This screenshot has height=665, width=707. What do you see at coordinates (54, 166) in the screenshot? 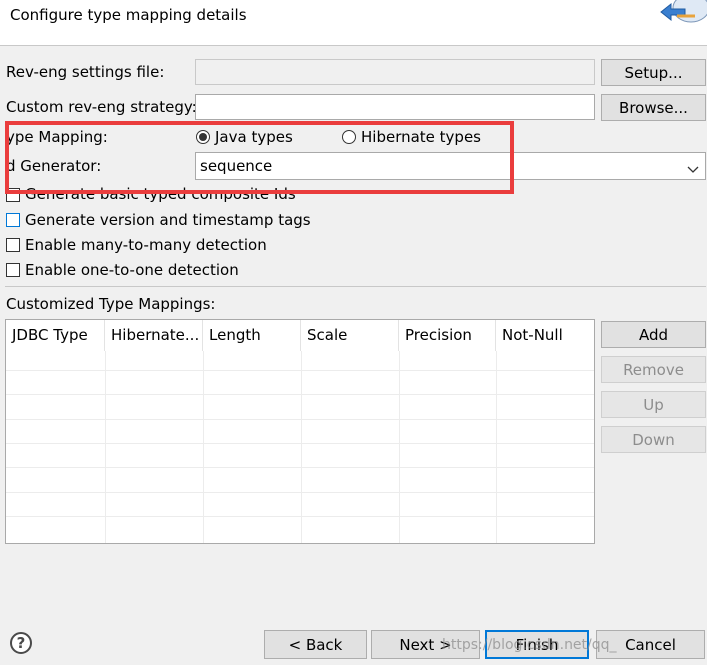
I see `id-generator-label: d Generator:` at bounding box center [54, 166].